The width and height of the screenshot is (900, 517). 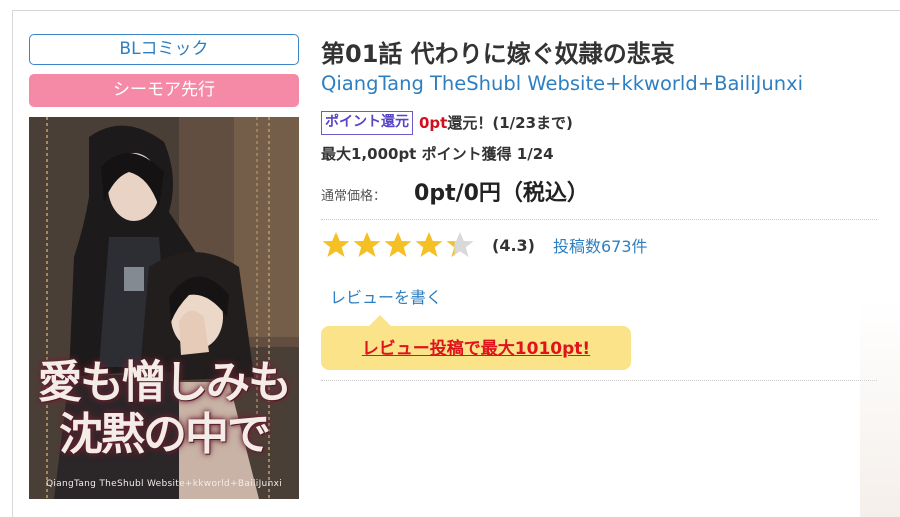 What do you see at coordinates (367, 122) in the screenshot?
I see `point-return-badge: ポイント還元` at bounding box center [367, 122].